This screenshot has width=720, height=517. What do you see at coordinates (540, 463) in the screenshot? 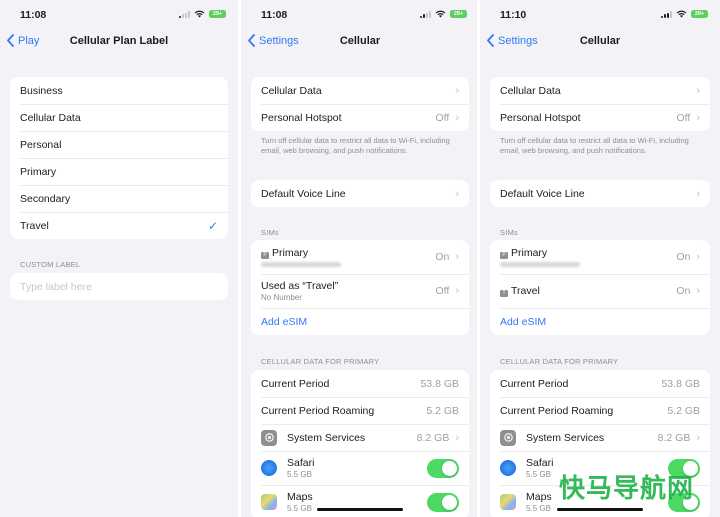
I see `app-name: Safari` at bounding box center [540, 463].